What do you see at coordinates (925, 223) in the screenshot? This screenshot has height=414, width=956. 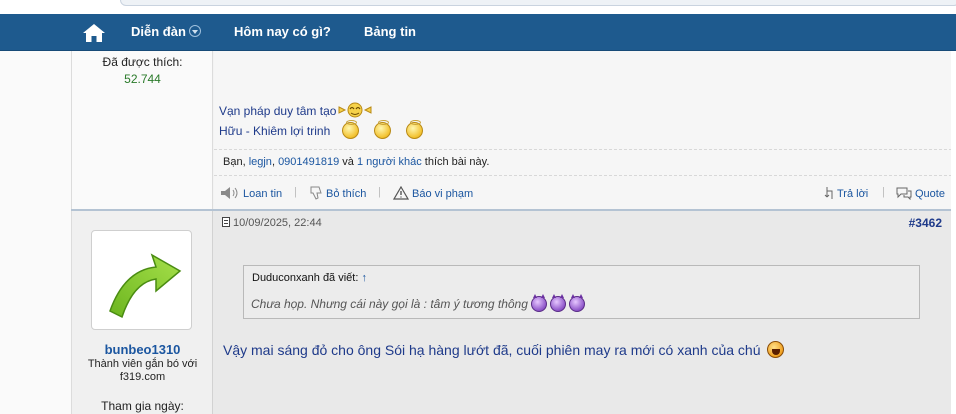 I see `post-number-link: #3462` at bounding box center [925, 223].